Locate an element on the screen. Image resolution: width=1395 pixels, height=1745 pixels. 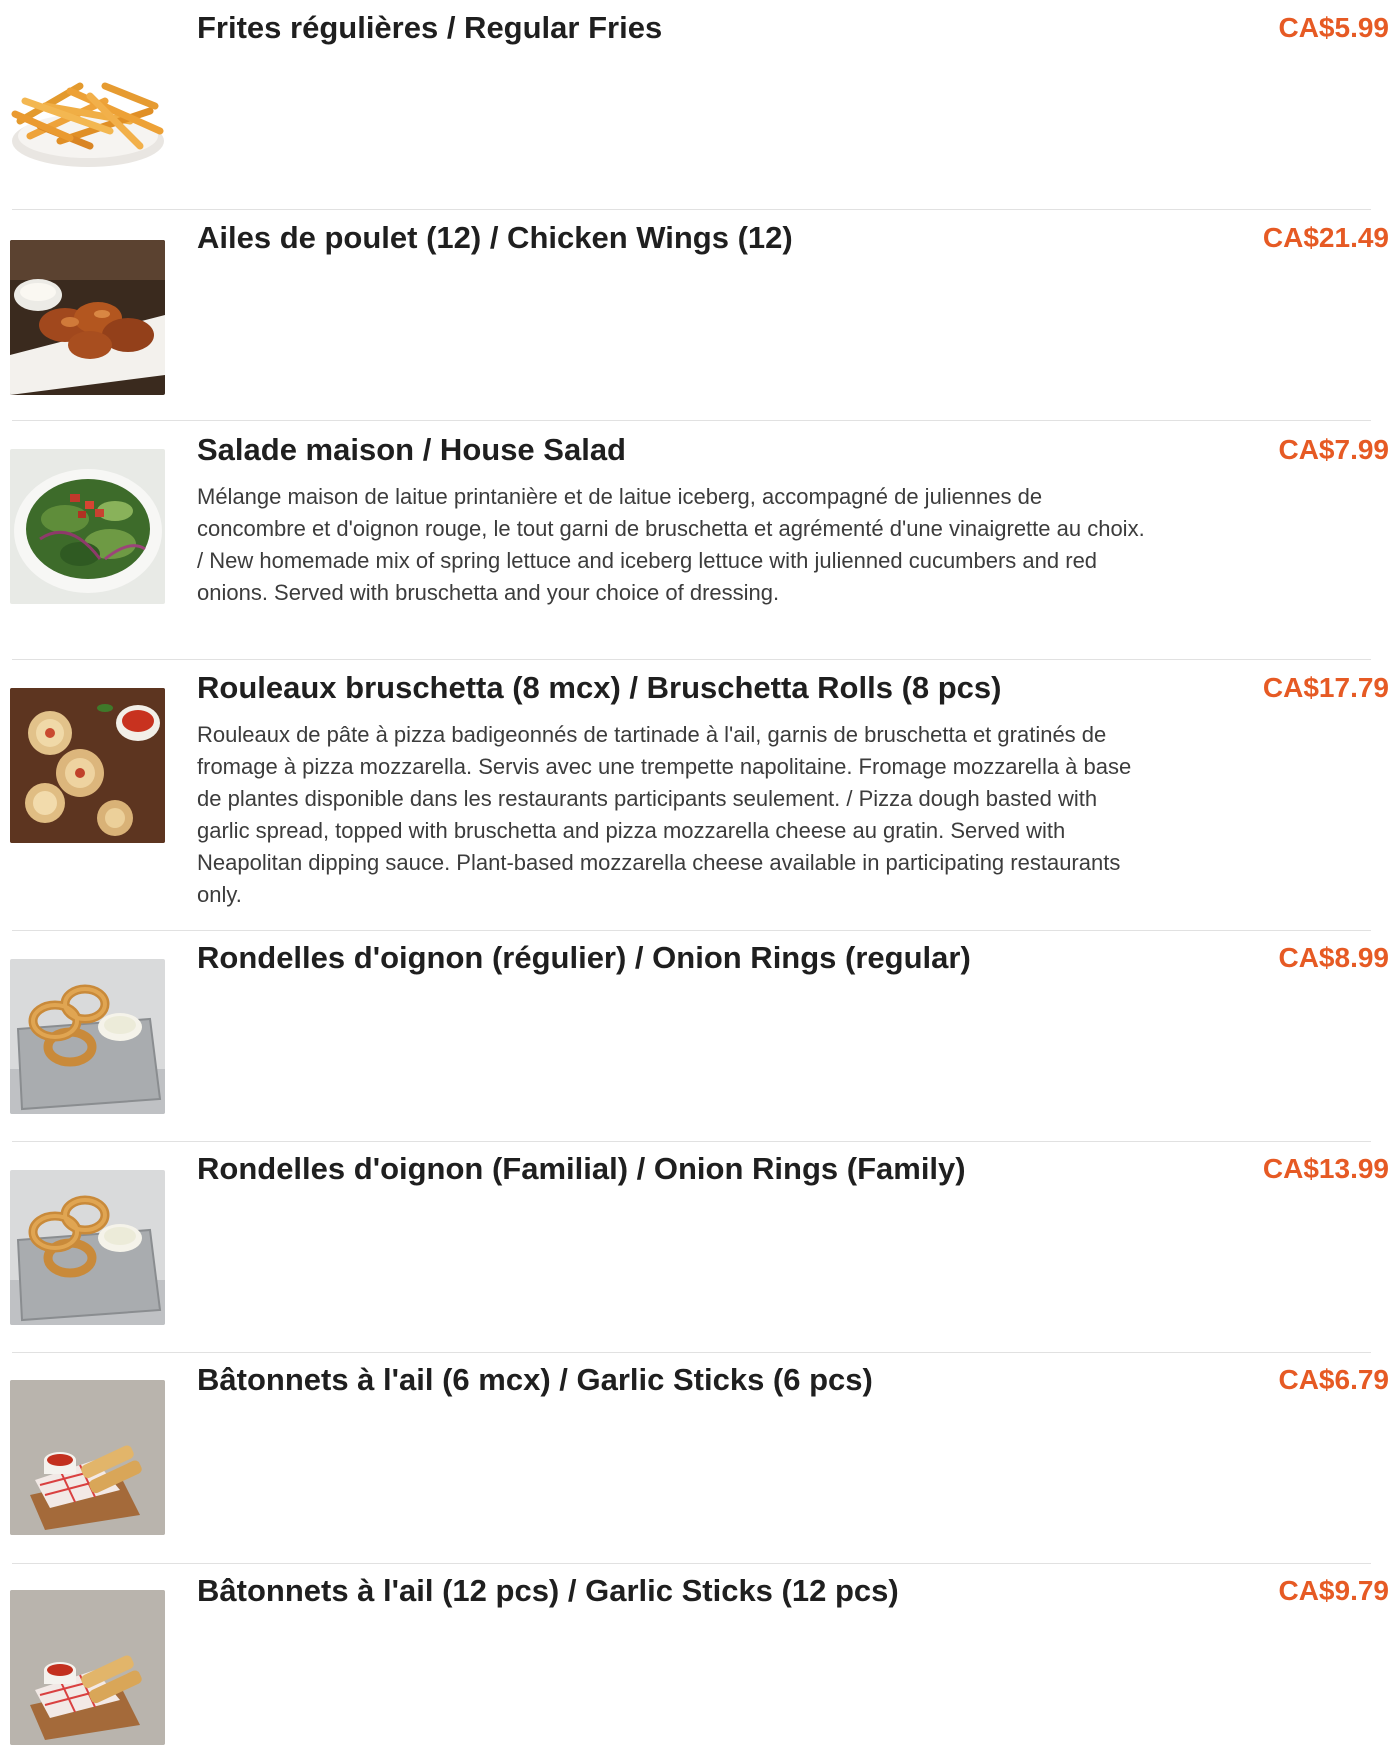
item-price: CA$13.99 is located at coordinates (1325, 1168).